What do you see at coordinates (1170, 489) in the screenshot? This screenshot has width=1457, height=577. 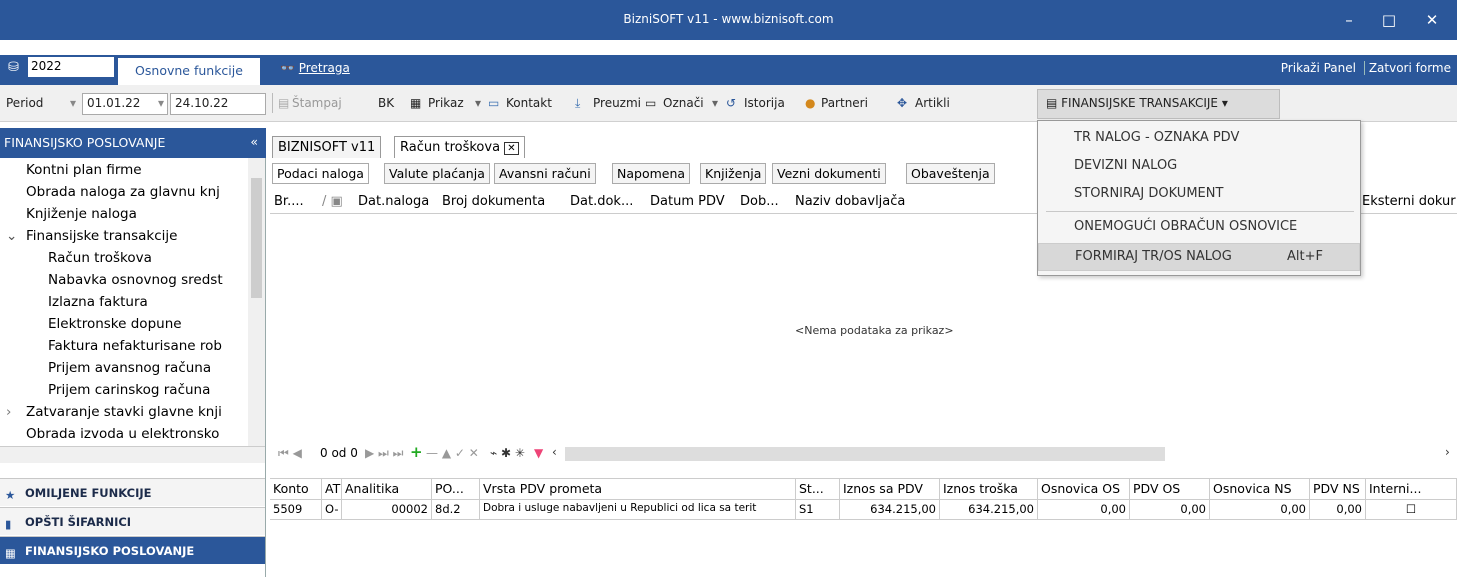 I see `column-header: PDV OS` at bounding box center [1170, 489].